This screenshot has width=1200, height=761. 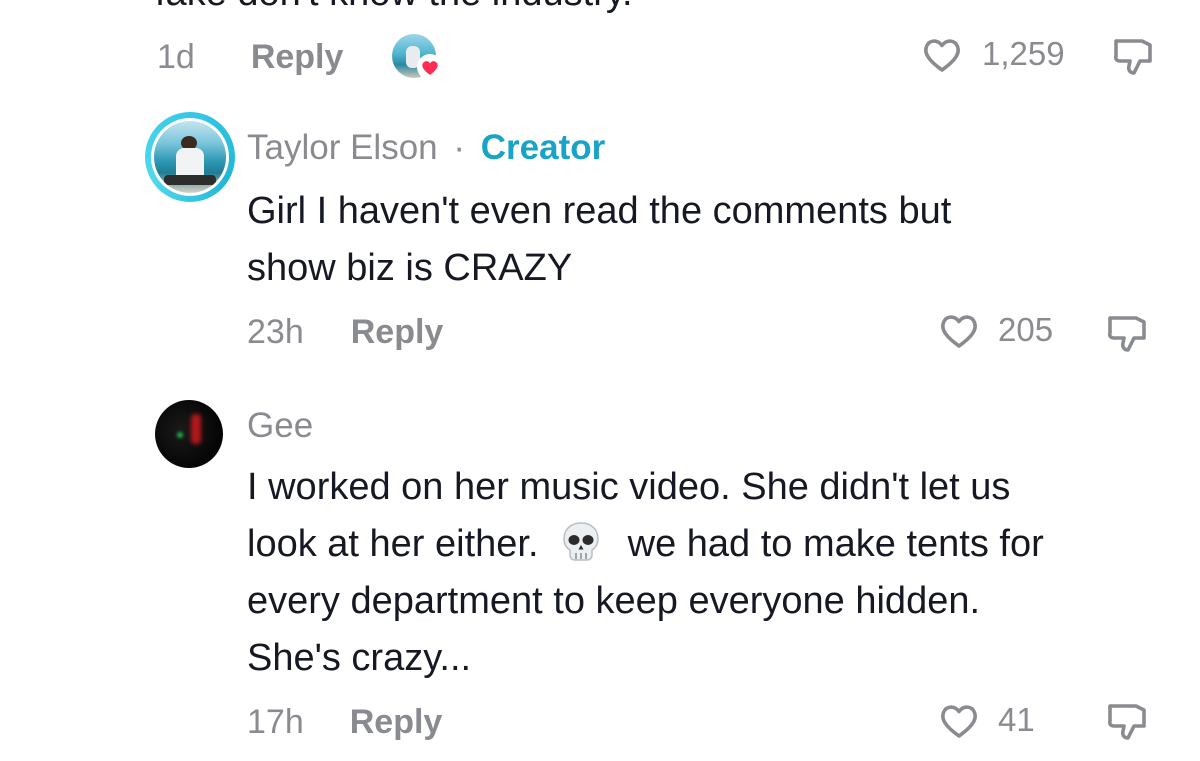 I want to click on comment-author: Taylor Elson · Creator, so click(x=426, y=148).